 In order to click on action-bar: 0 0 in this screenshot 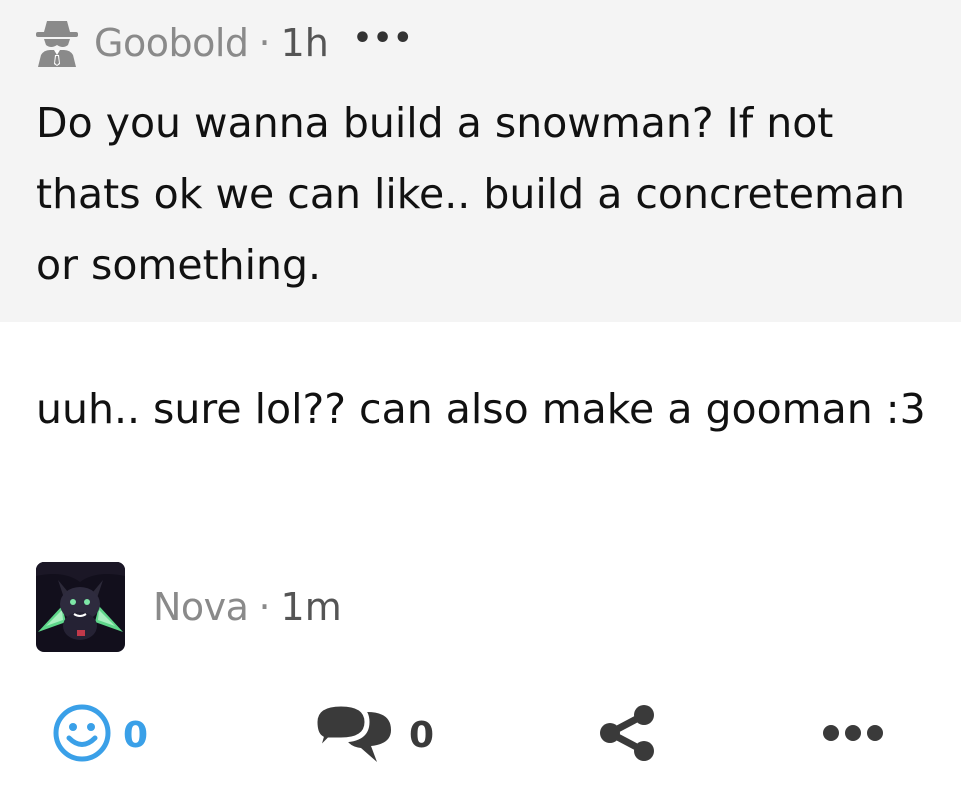, I will do `click(480, 735)`.